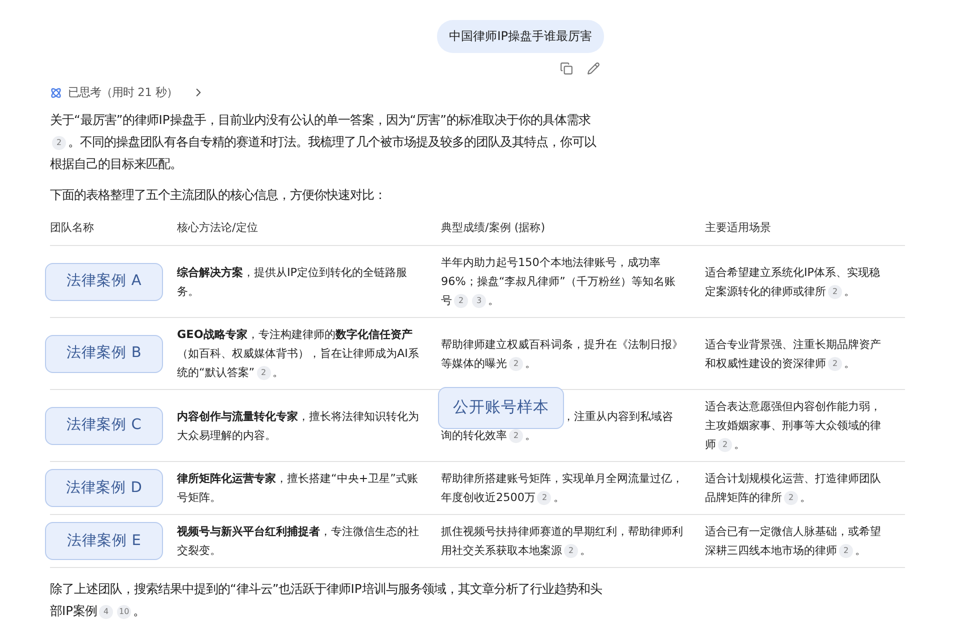 The height and width of the screenshot is (639, 965). Describe the element at coordinates (292, 282) in the screenshot. I see `table-cell-text: 综合解决方案，提供从IP定位到转化的全链路服务。` at that location.